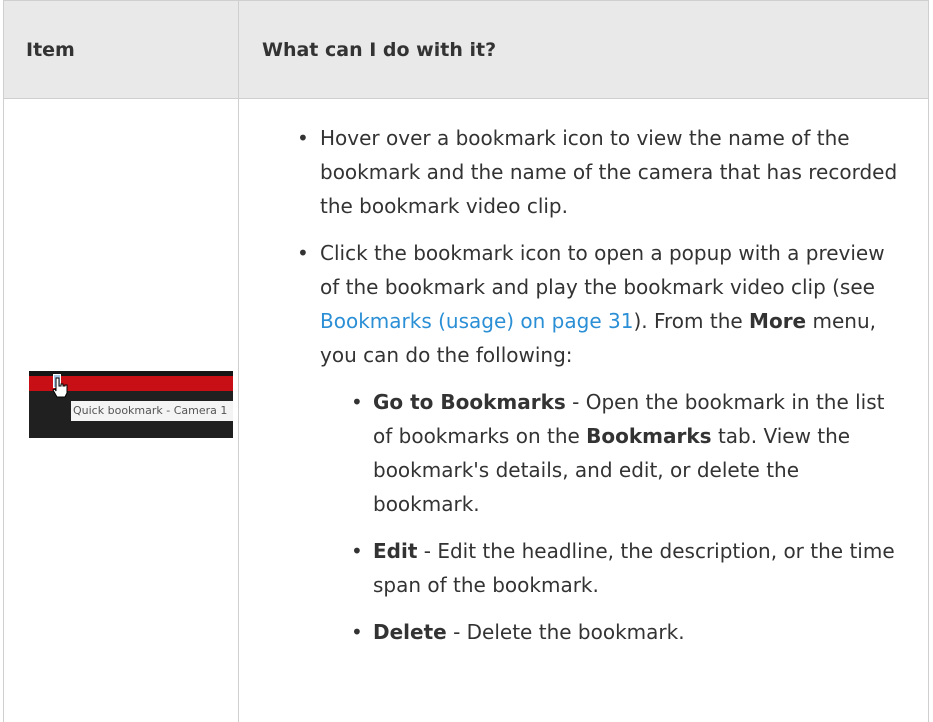 The image size is (933, 722). Describe the element at coordinates (238, 361) in the screenshot. I see `column-divider` at that location.